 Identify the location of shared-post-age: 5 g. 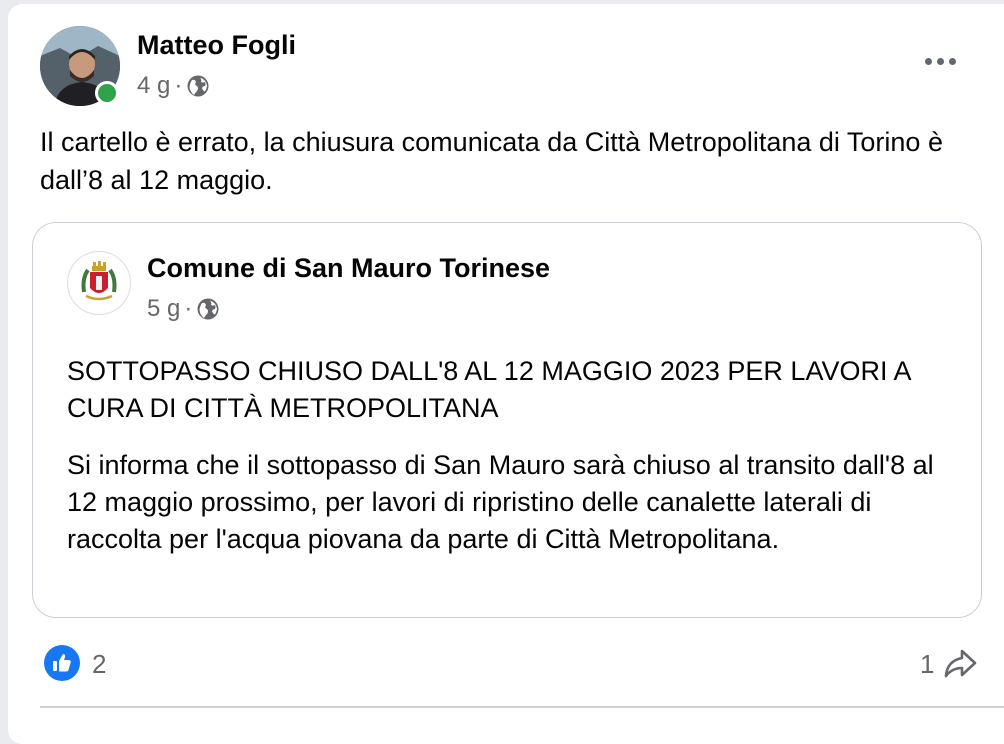
(163, 309).